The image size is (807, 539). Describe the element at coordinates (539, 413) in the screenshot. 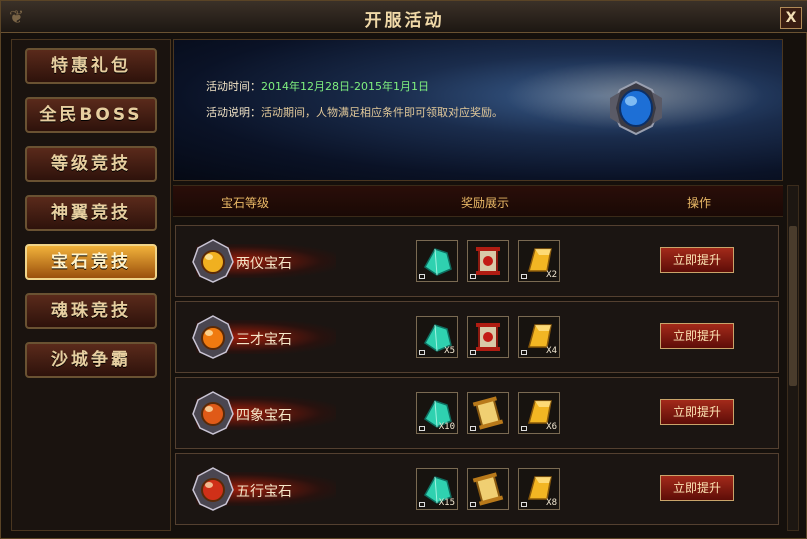

I see `reward-slot: X6` at that location.